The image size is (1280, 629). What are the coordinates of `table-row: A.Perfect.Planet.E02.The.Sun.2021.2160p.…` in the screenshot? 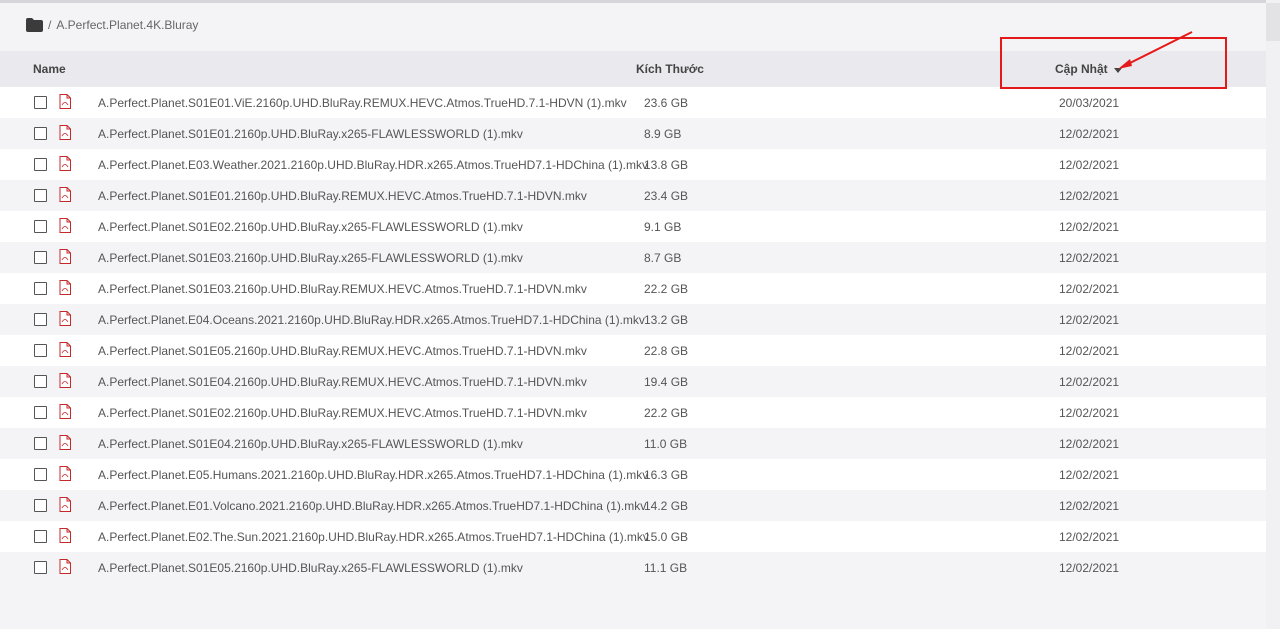 It's located at (633, 536).